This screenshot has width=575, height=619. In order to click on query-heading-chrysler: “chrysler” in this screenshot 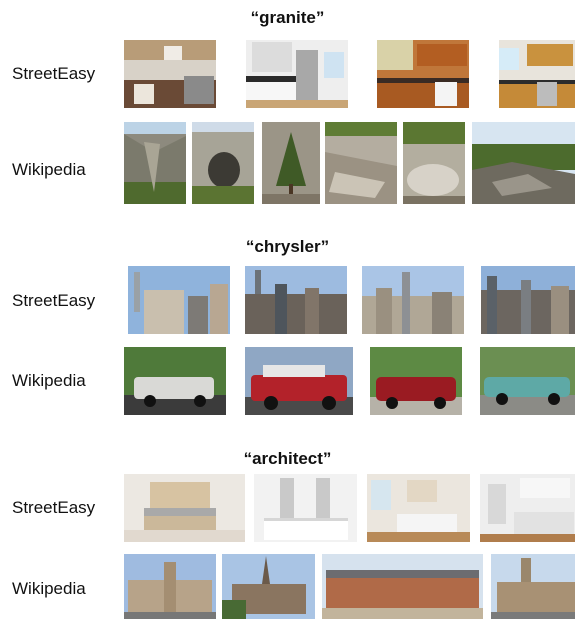, I will do `click(287, 246)`.